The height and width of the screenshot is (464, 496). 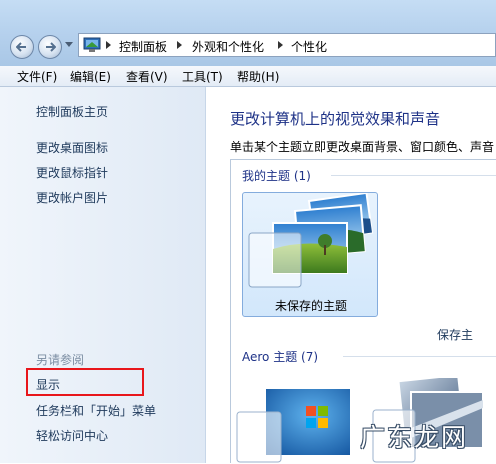 I want to click on unsaved-theme-label: 未保存的主题, so click(x=310, y=306).